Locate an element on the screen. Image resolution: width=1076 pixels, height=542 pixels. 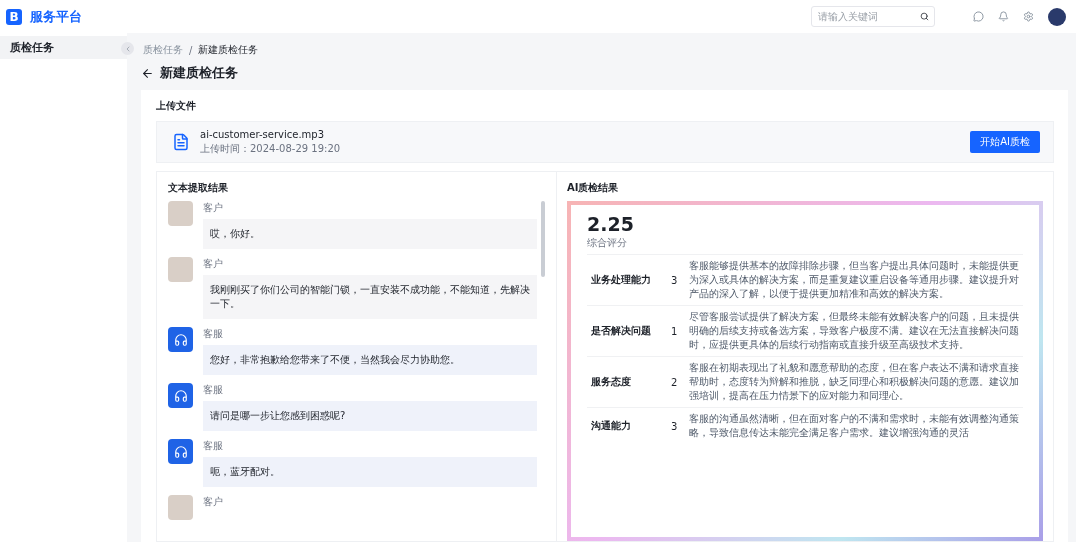
message-bubble: 请问是哪一步让您感到困惑呢? is located at coordinates (370, 416).